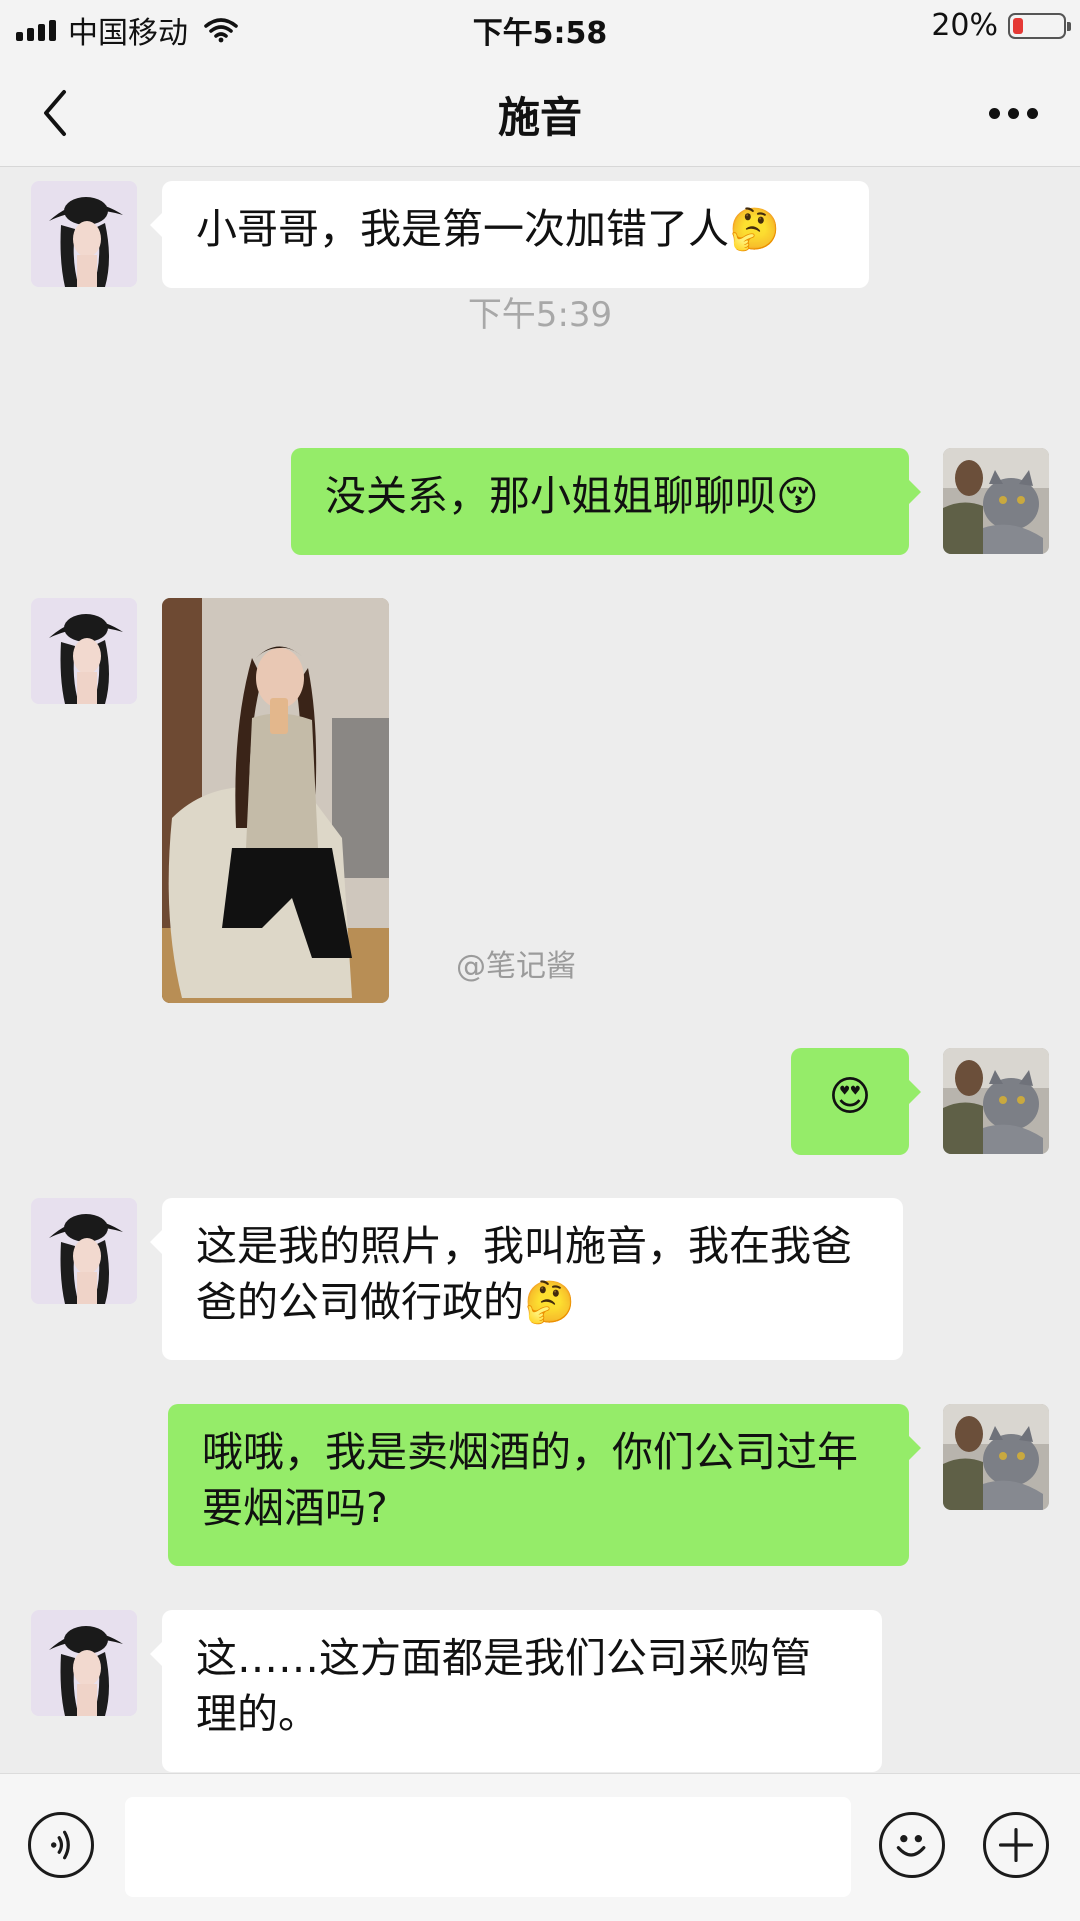  I want to click on more-functions-button, so click(1016, 1845).